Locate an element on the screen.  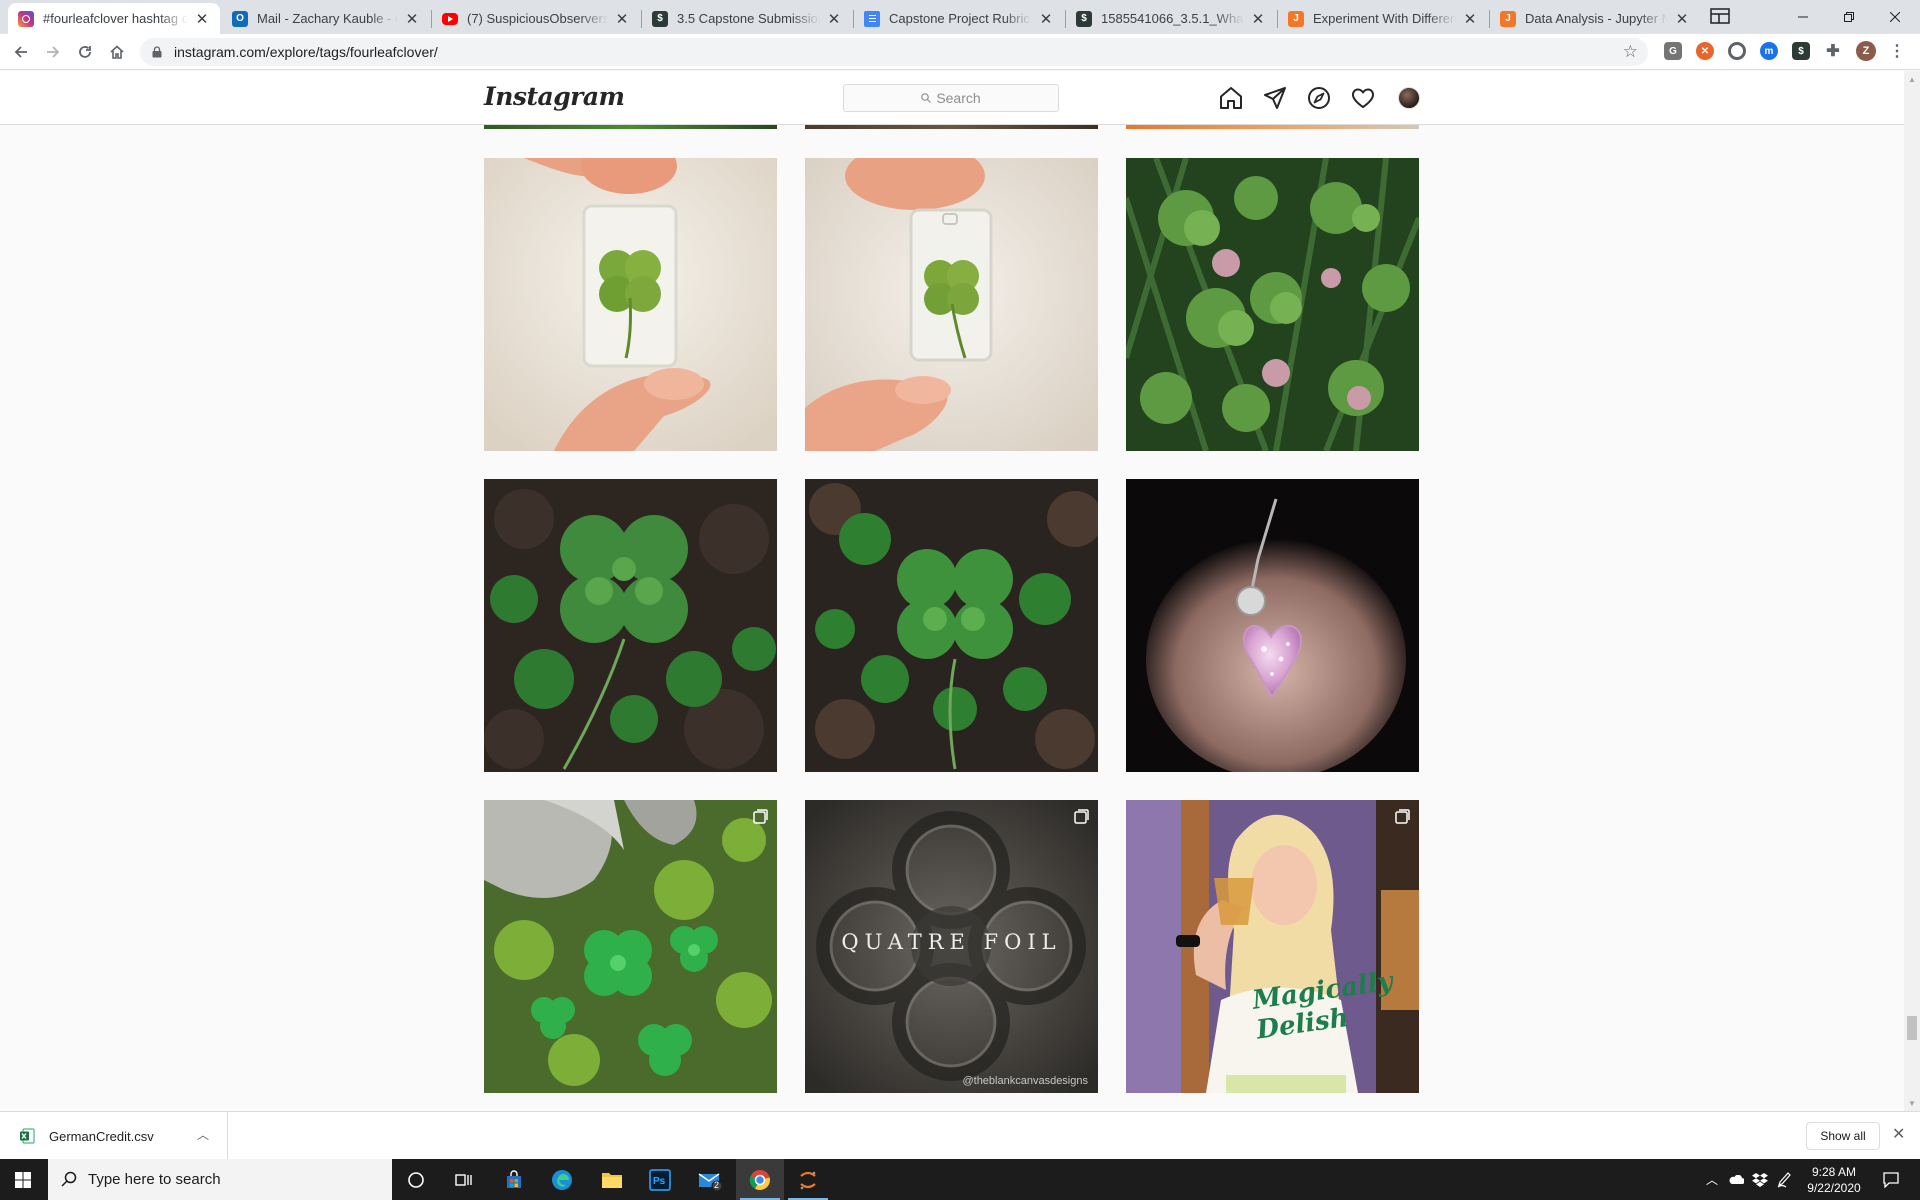
lock-icon is located at coordinates (157, 52).